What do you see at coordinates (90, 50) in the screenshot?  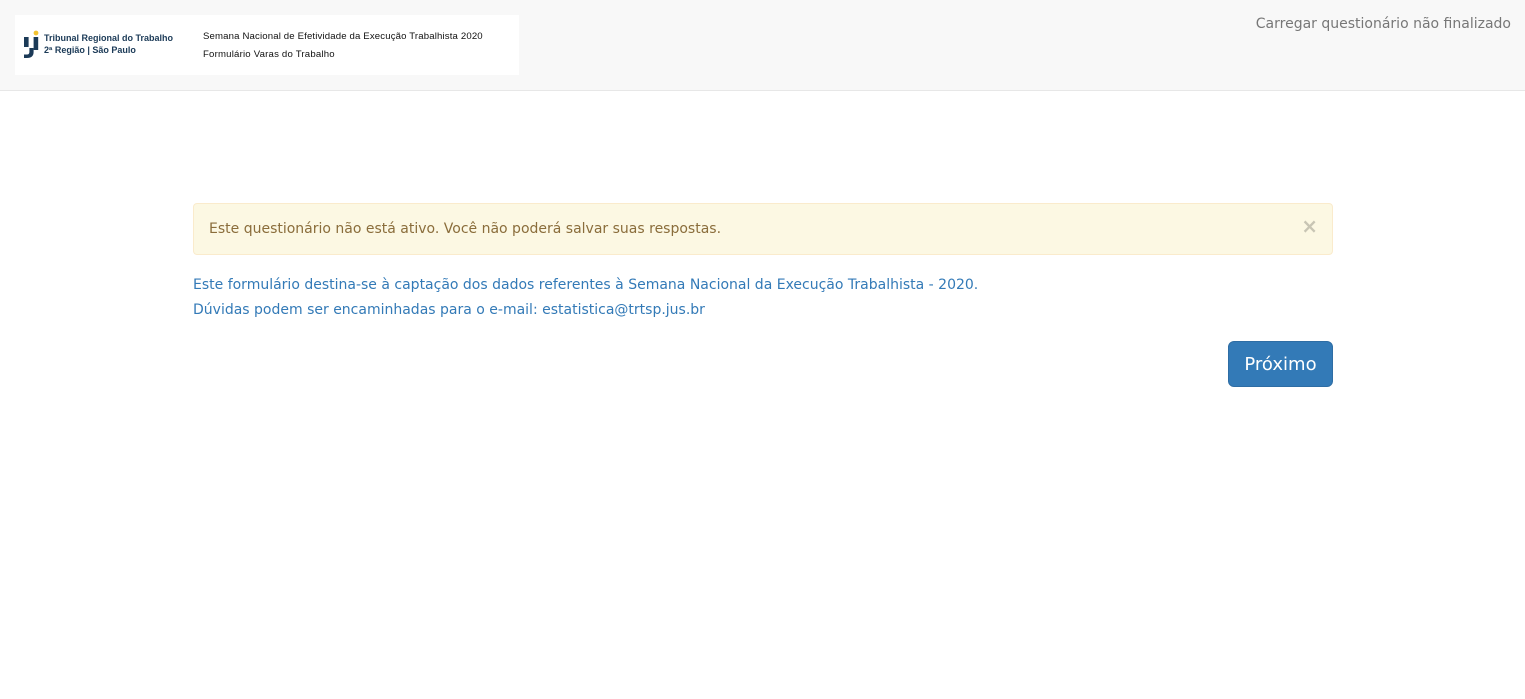 I see `org-name-line2: 2ª Região | São Paulo` at bounding box center [90, 50].